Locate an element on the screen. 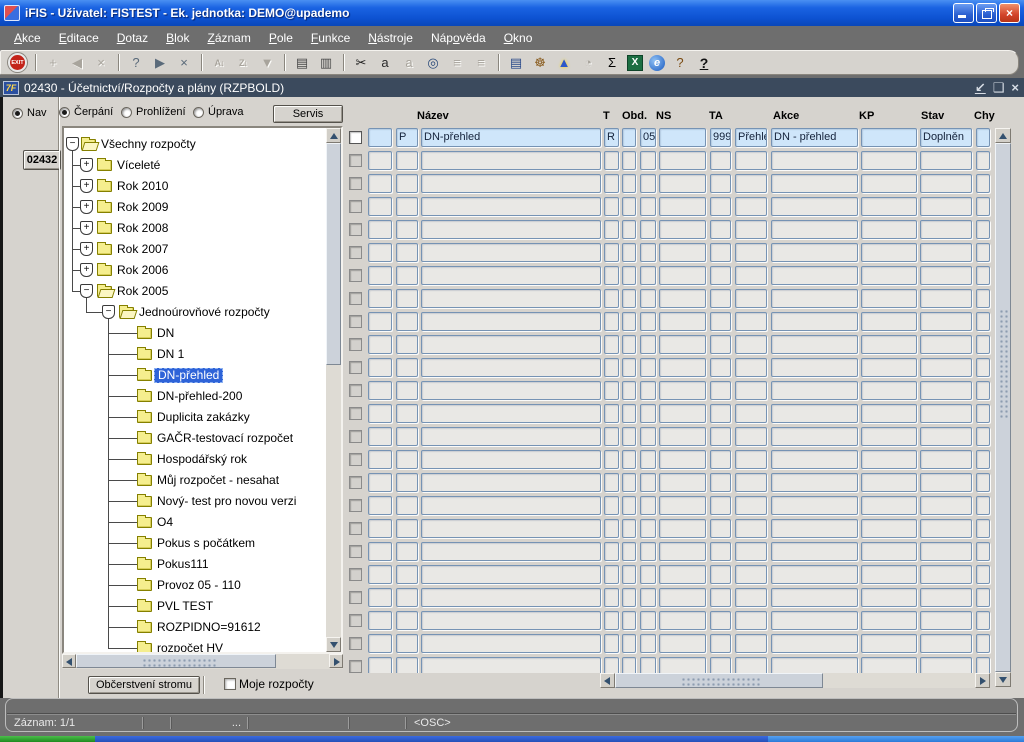 The width and height of the screenshot is (1024, 742). scroll-up-button is located at coordinates (1003, 135).